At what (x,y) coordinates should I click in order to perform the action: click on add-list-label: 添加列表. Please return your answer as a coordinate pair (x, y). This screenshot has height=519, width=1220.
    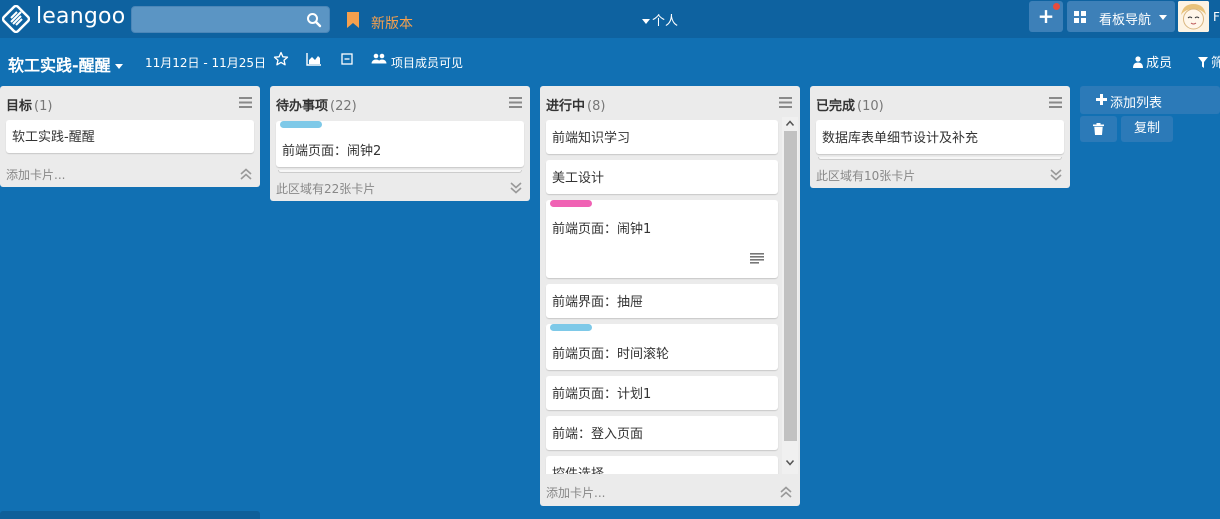
    Looking at the image, I should click on (1136, 103).